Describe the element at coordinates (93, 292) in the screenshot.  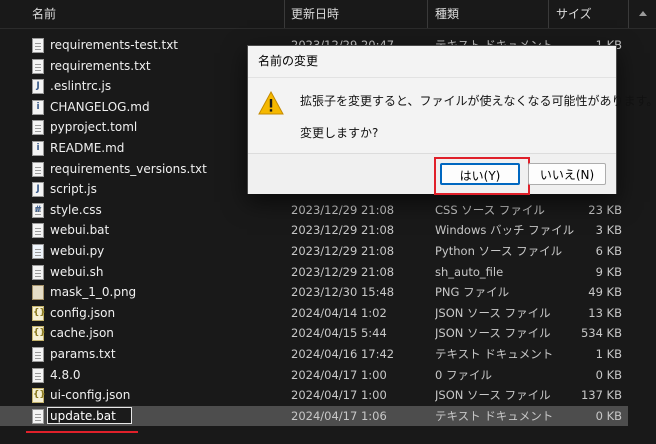
I see `file-name: mask_1_0.png` at that location.